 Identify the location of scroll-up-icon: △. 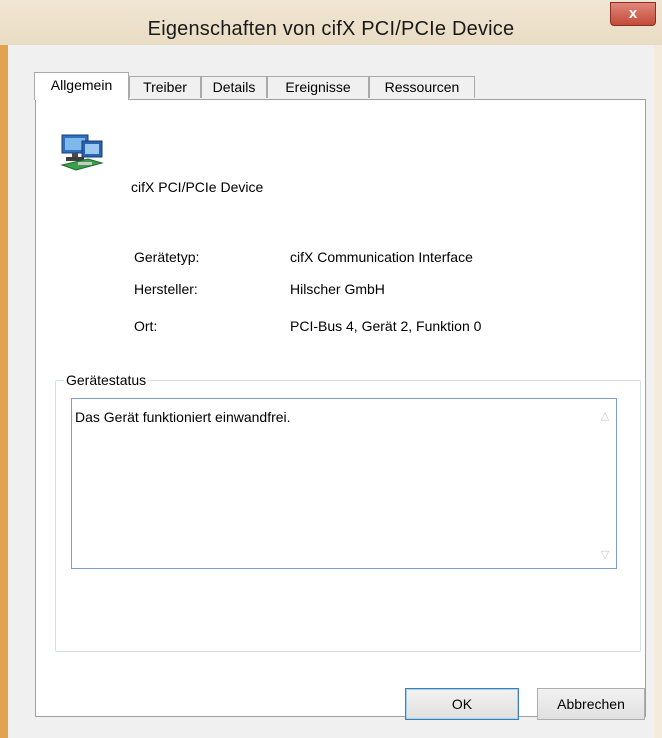
(605, 416).